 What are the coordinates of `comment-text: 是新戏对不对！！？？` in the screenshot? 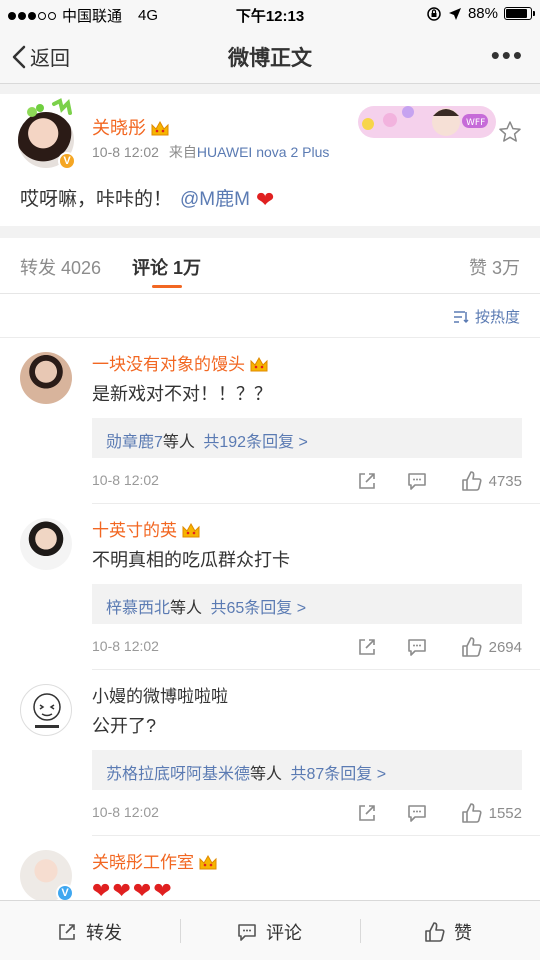 It's located at (182, 394).